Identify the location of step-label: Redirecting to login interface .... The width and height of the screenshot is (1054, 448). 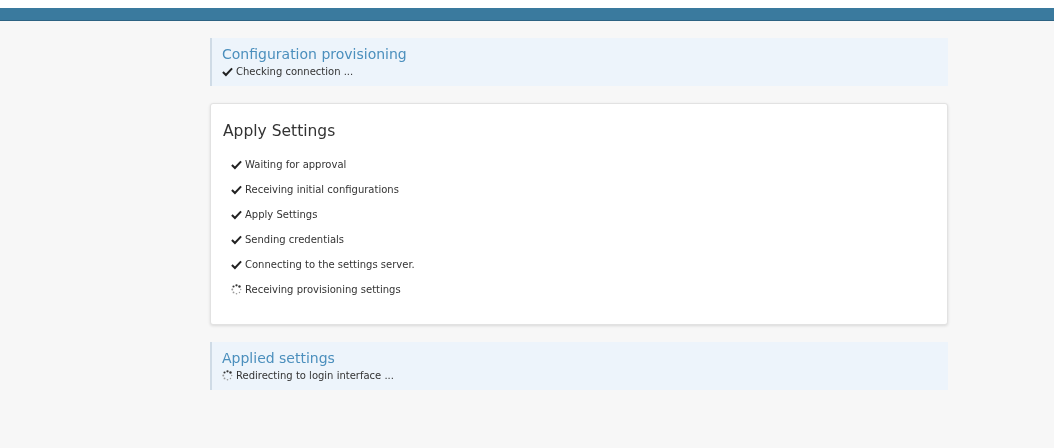
(315, 375).